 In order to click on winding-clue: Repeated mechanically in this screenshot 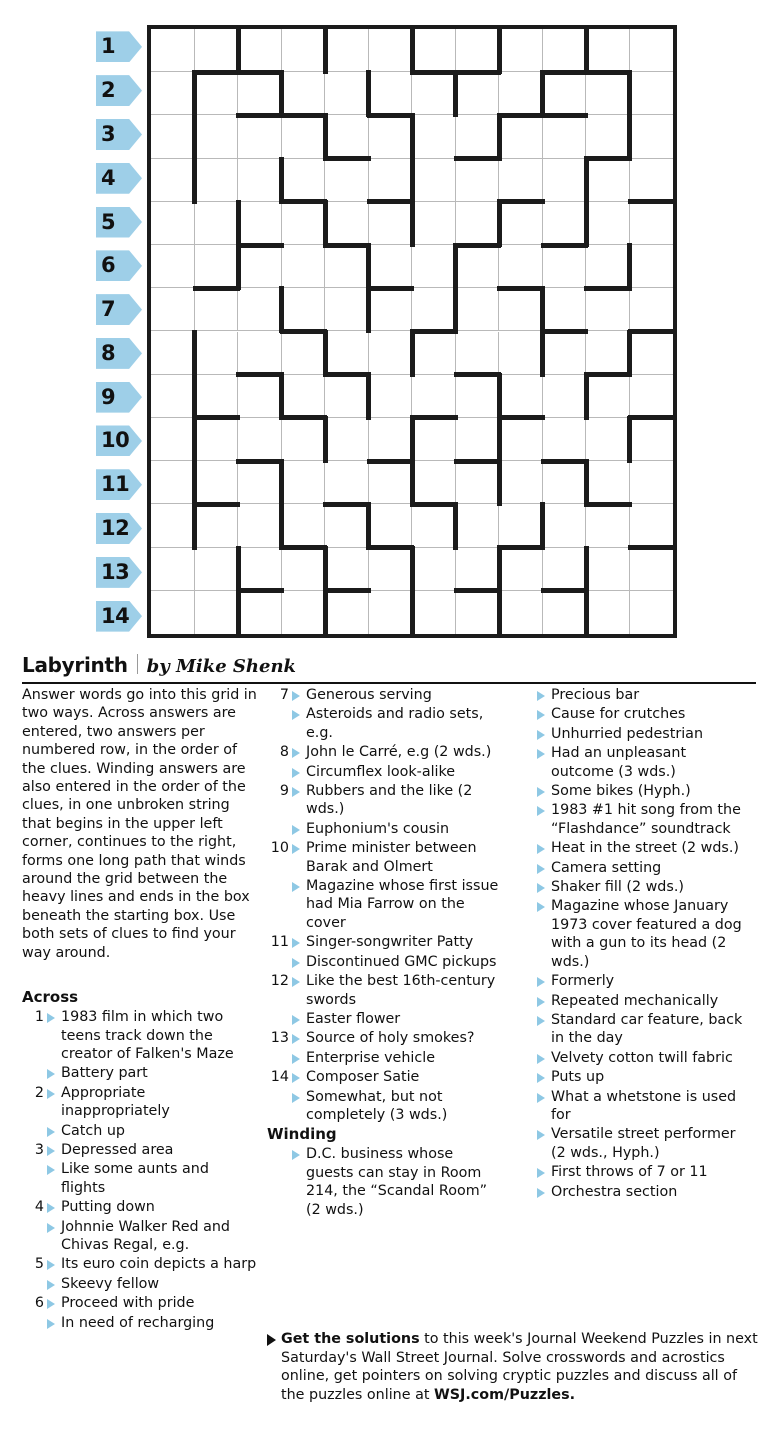, I will do `click(629, 1001)`.